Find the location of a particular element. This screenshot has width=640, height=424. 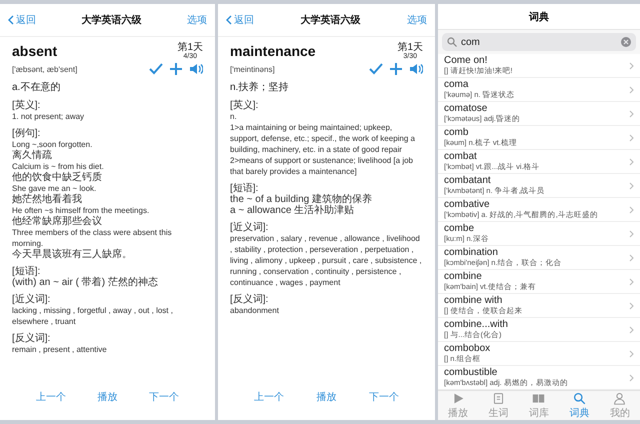

definition-line: (with) an ~ air ( 带着) 茫然的神态 is located at coordinates (85, 282).